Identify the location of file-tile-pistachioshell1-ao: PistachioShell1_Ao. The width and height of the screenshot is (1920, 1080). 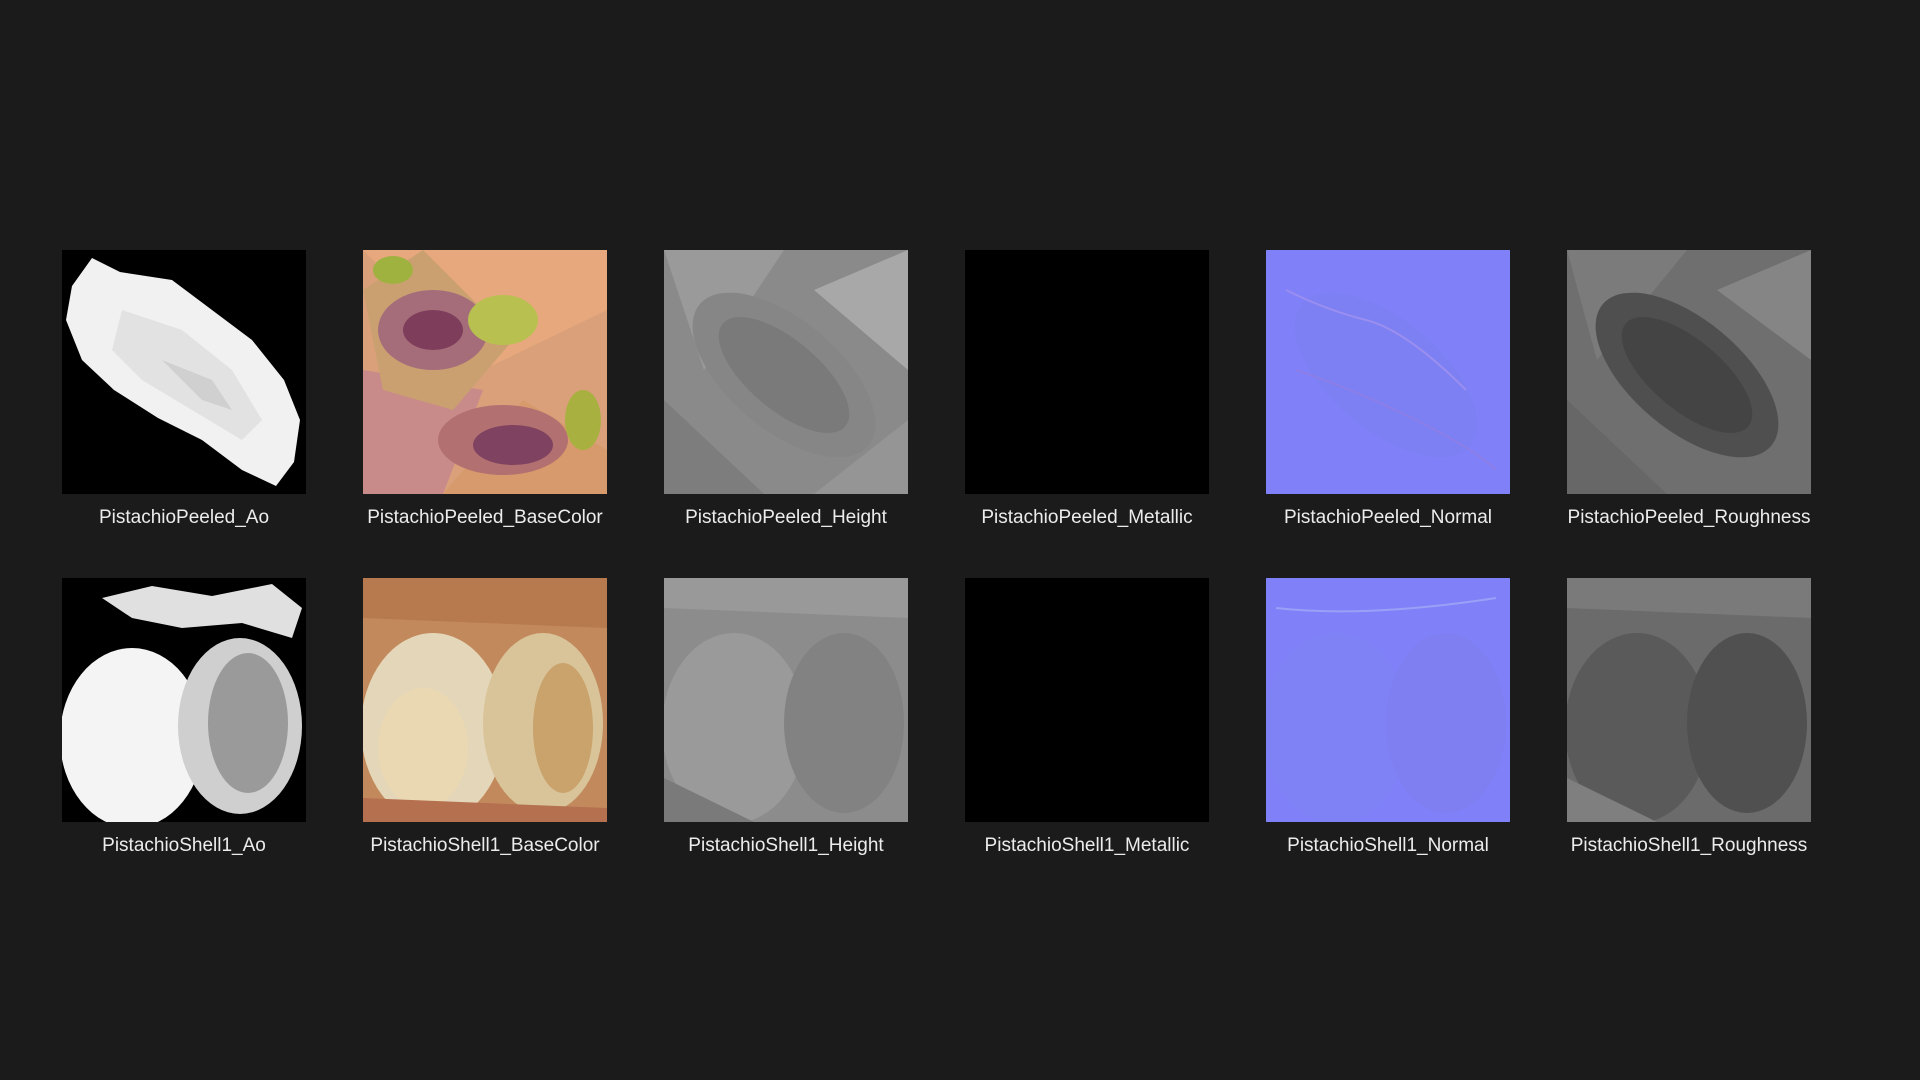
(184, 718).